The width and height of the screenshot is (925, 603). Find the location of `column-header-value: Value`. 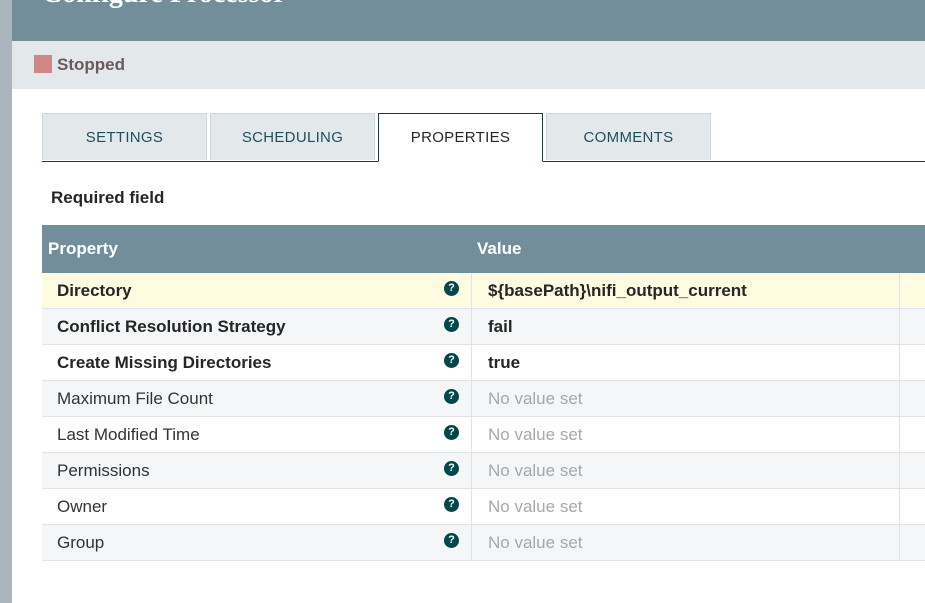

column-header-value: Value is located at coordinates (499, 248).